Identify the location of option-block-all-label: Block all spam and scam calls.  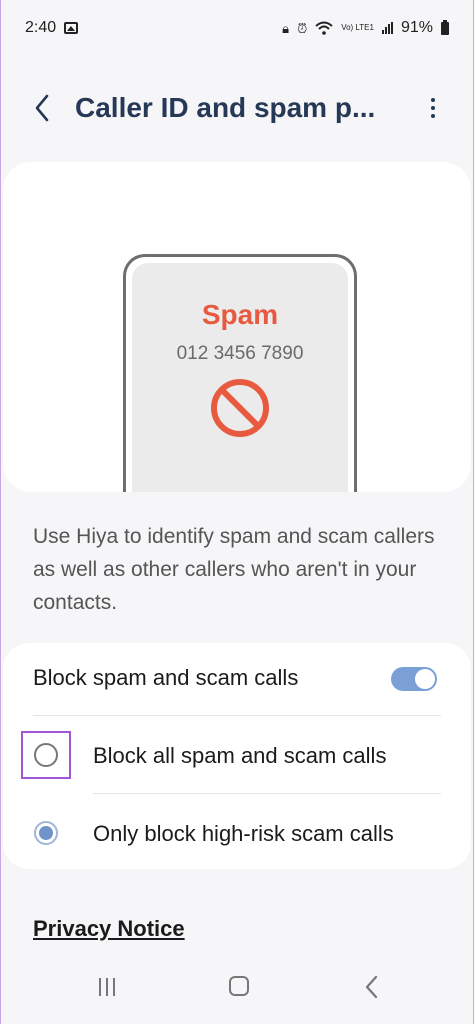
(240, 755).